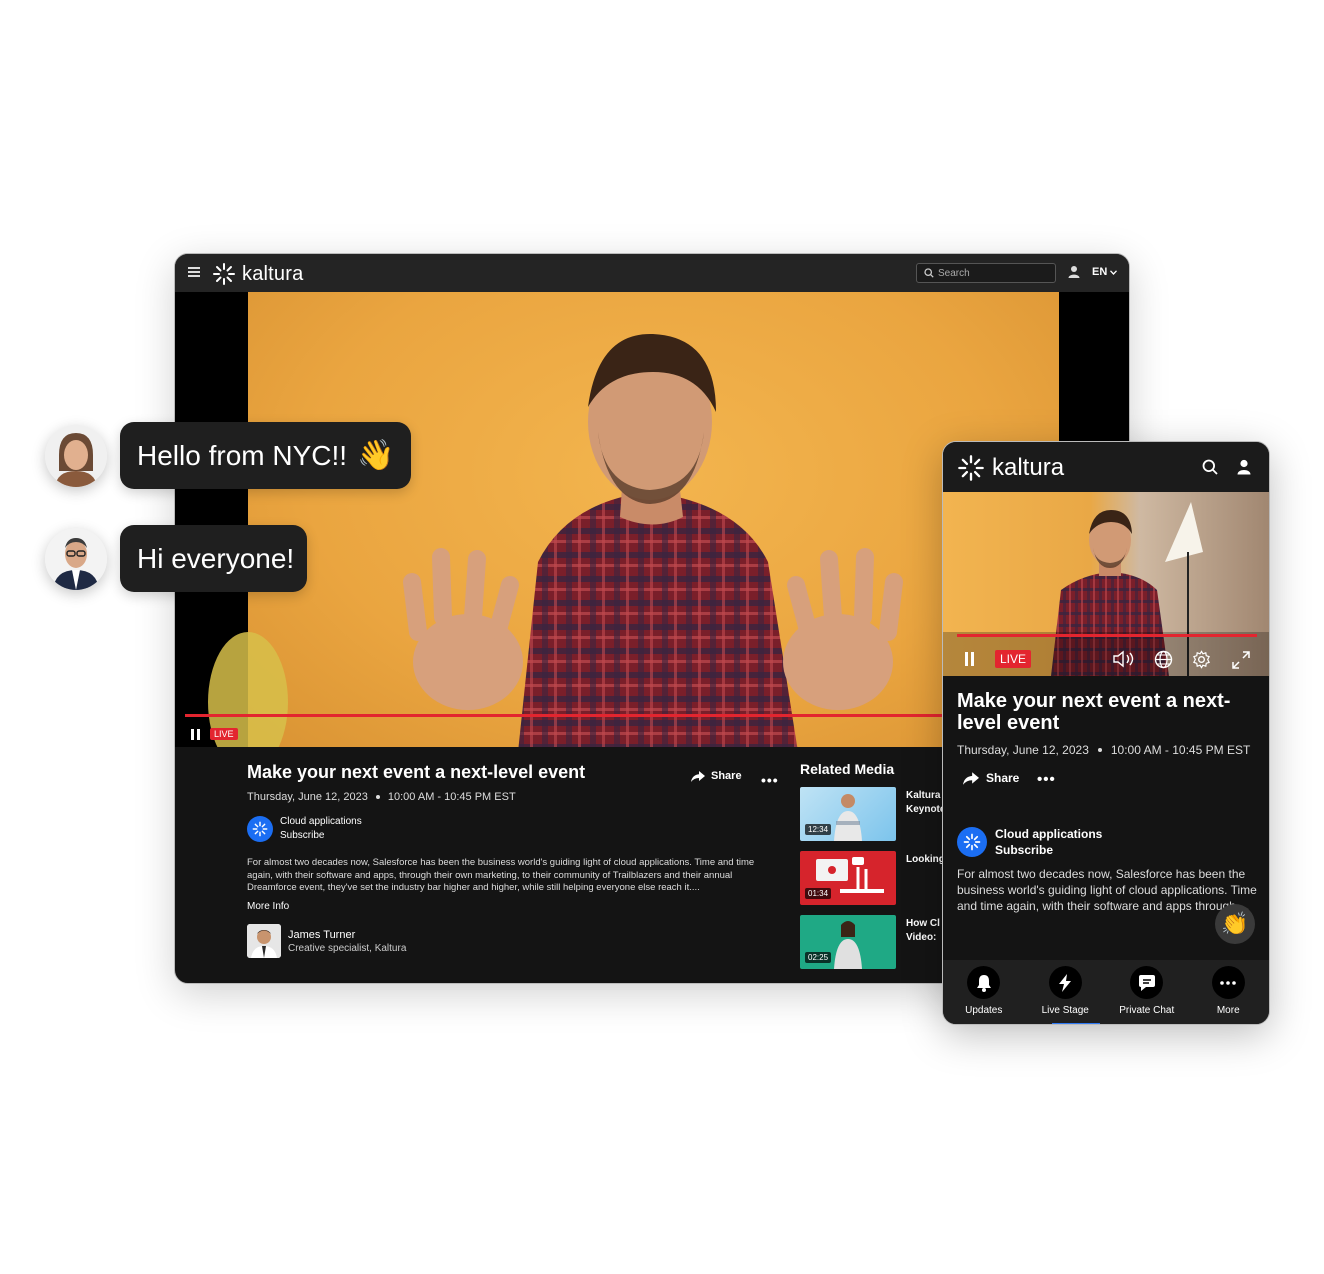 This screenshot has width=1324, height=1274. I want to click on chat-bubble: Hello from NYC!! 👋, so click(265, 455).